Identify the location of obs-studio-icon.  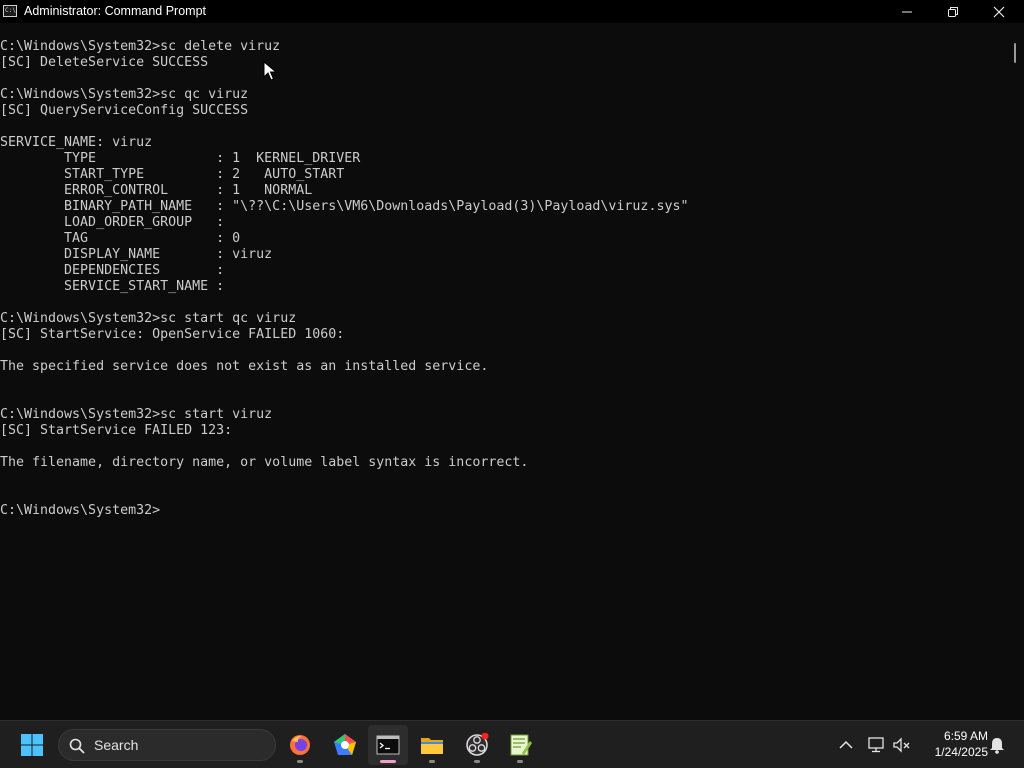
(477, 744).